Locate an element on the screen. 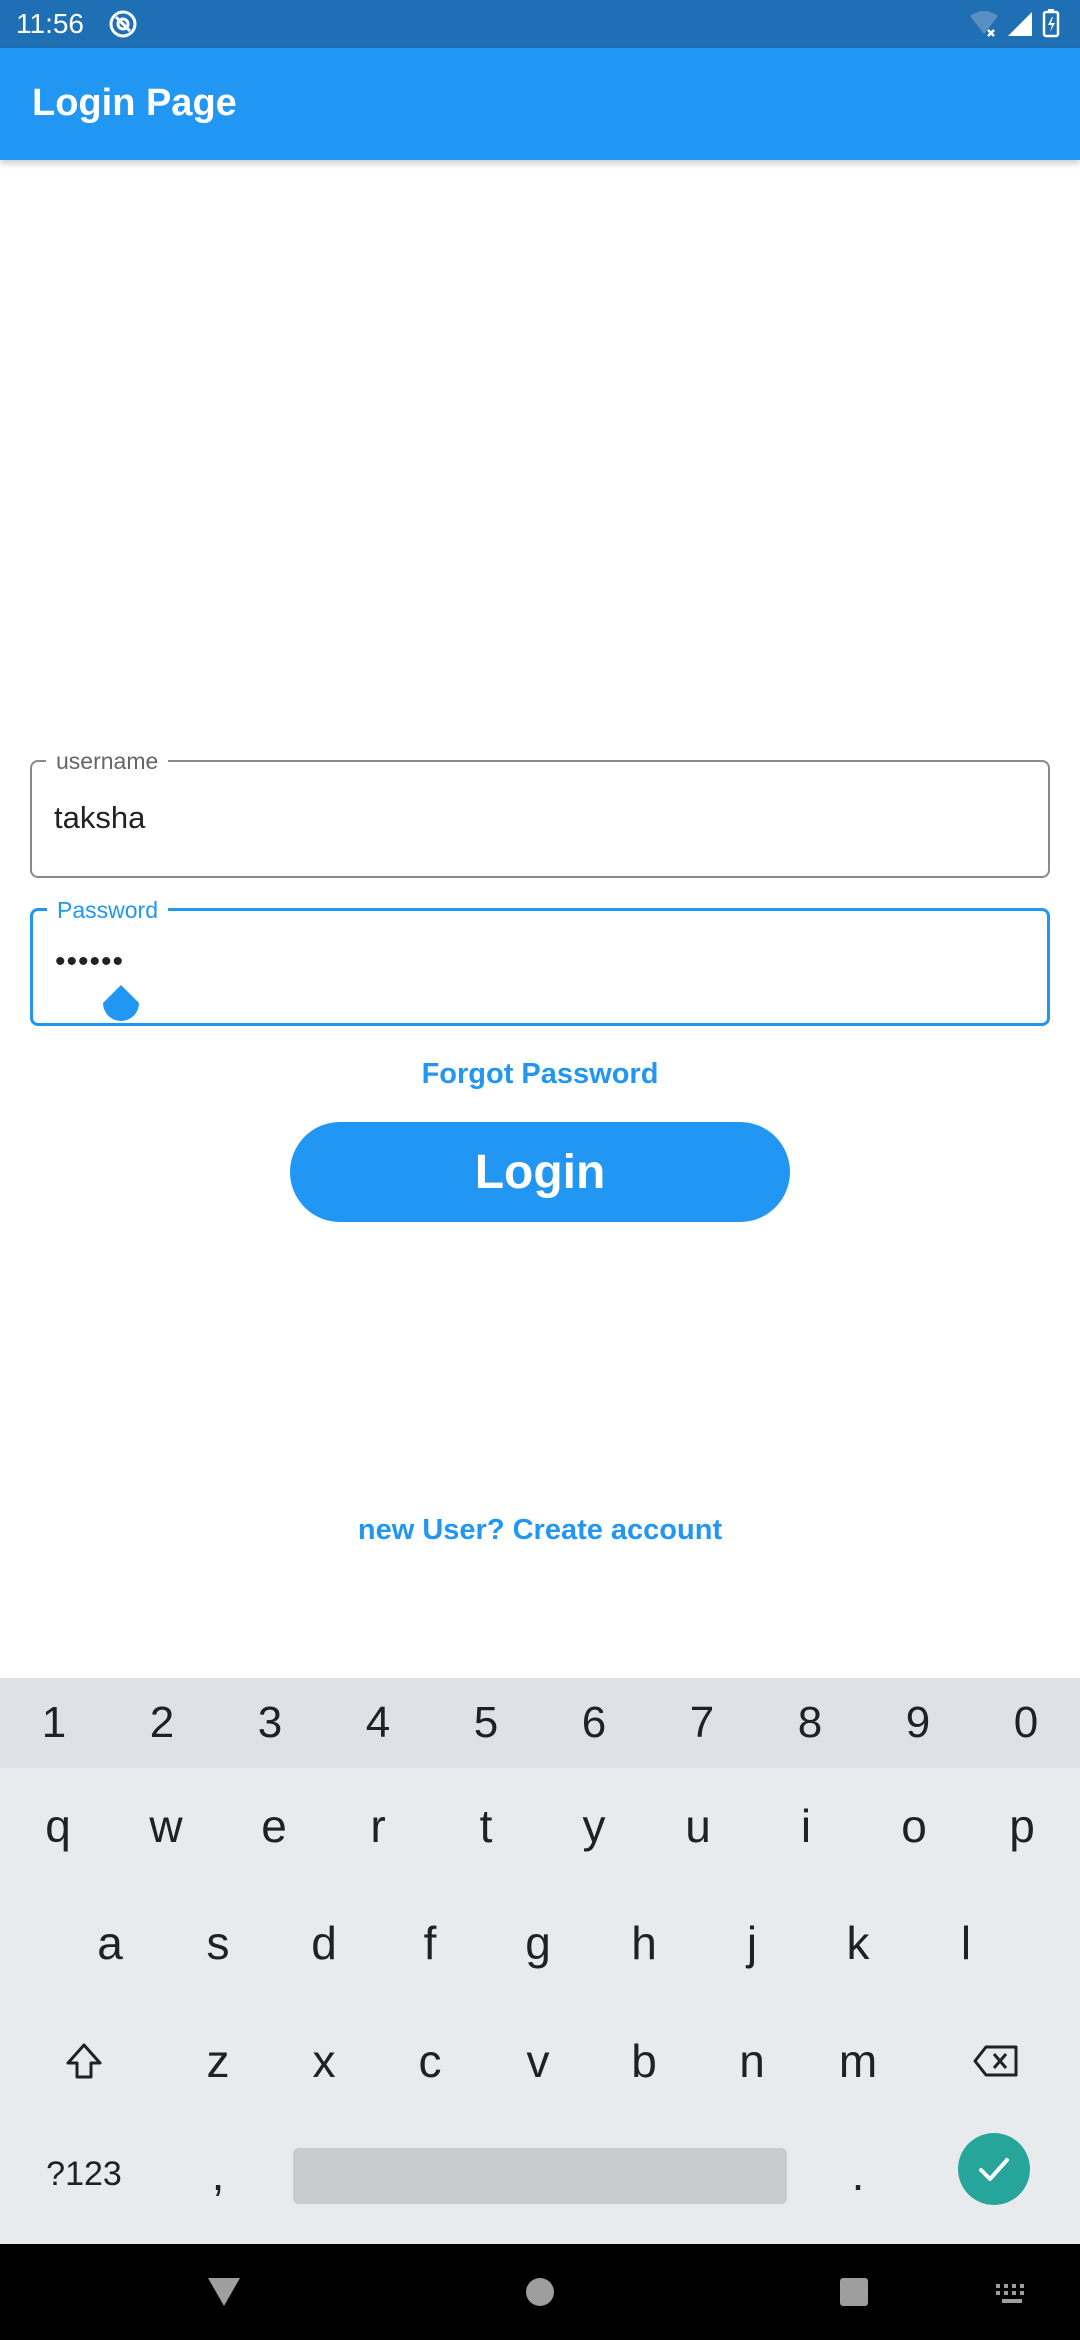 The image size is (1080, 2340). back-icon is located at coordinates (224, 2292).